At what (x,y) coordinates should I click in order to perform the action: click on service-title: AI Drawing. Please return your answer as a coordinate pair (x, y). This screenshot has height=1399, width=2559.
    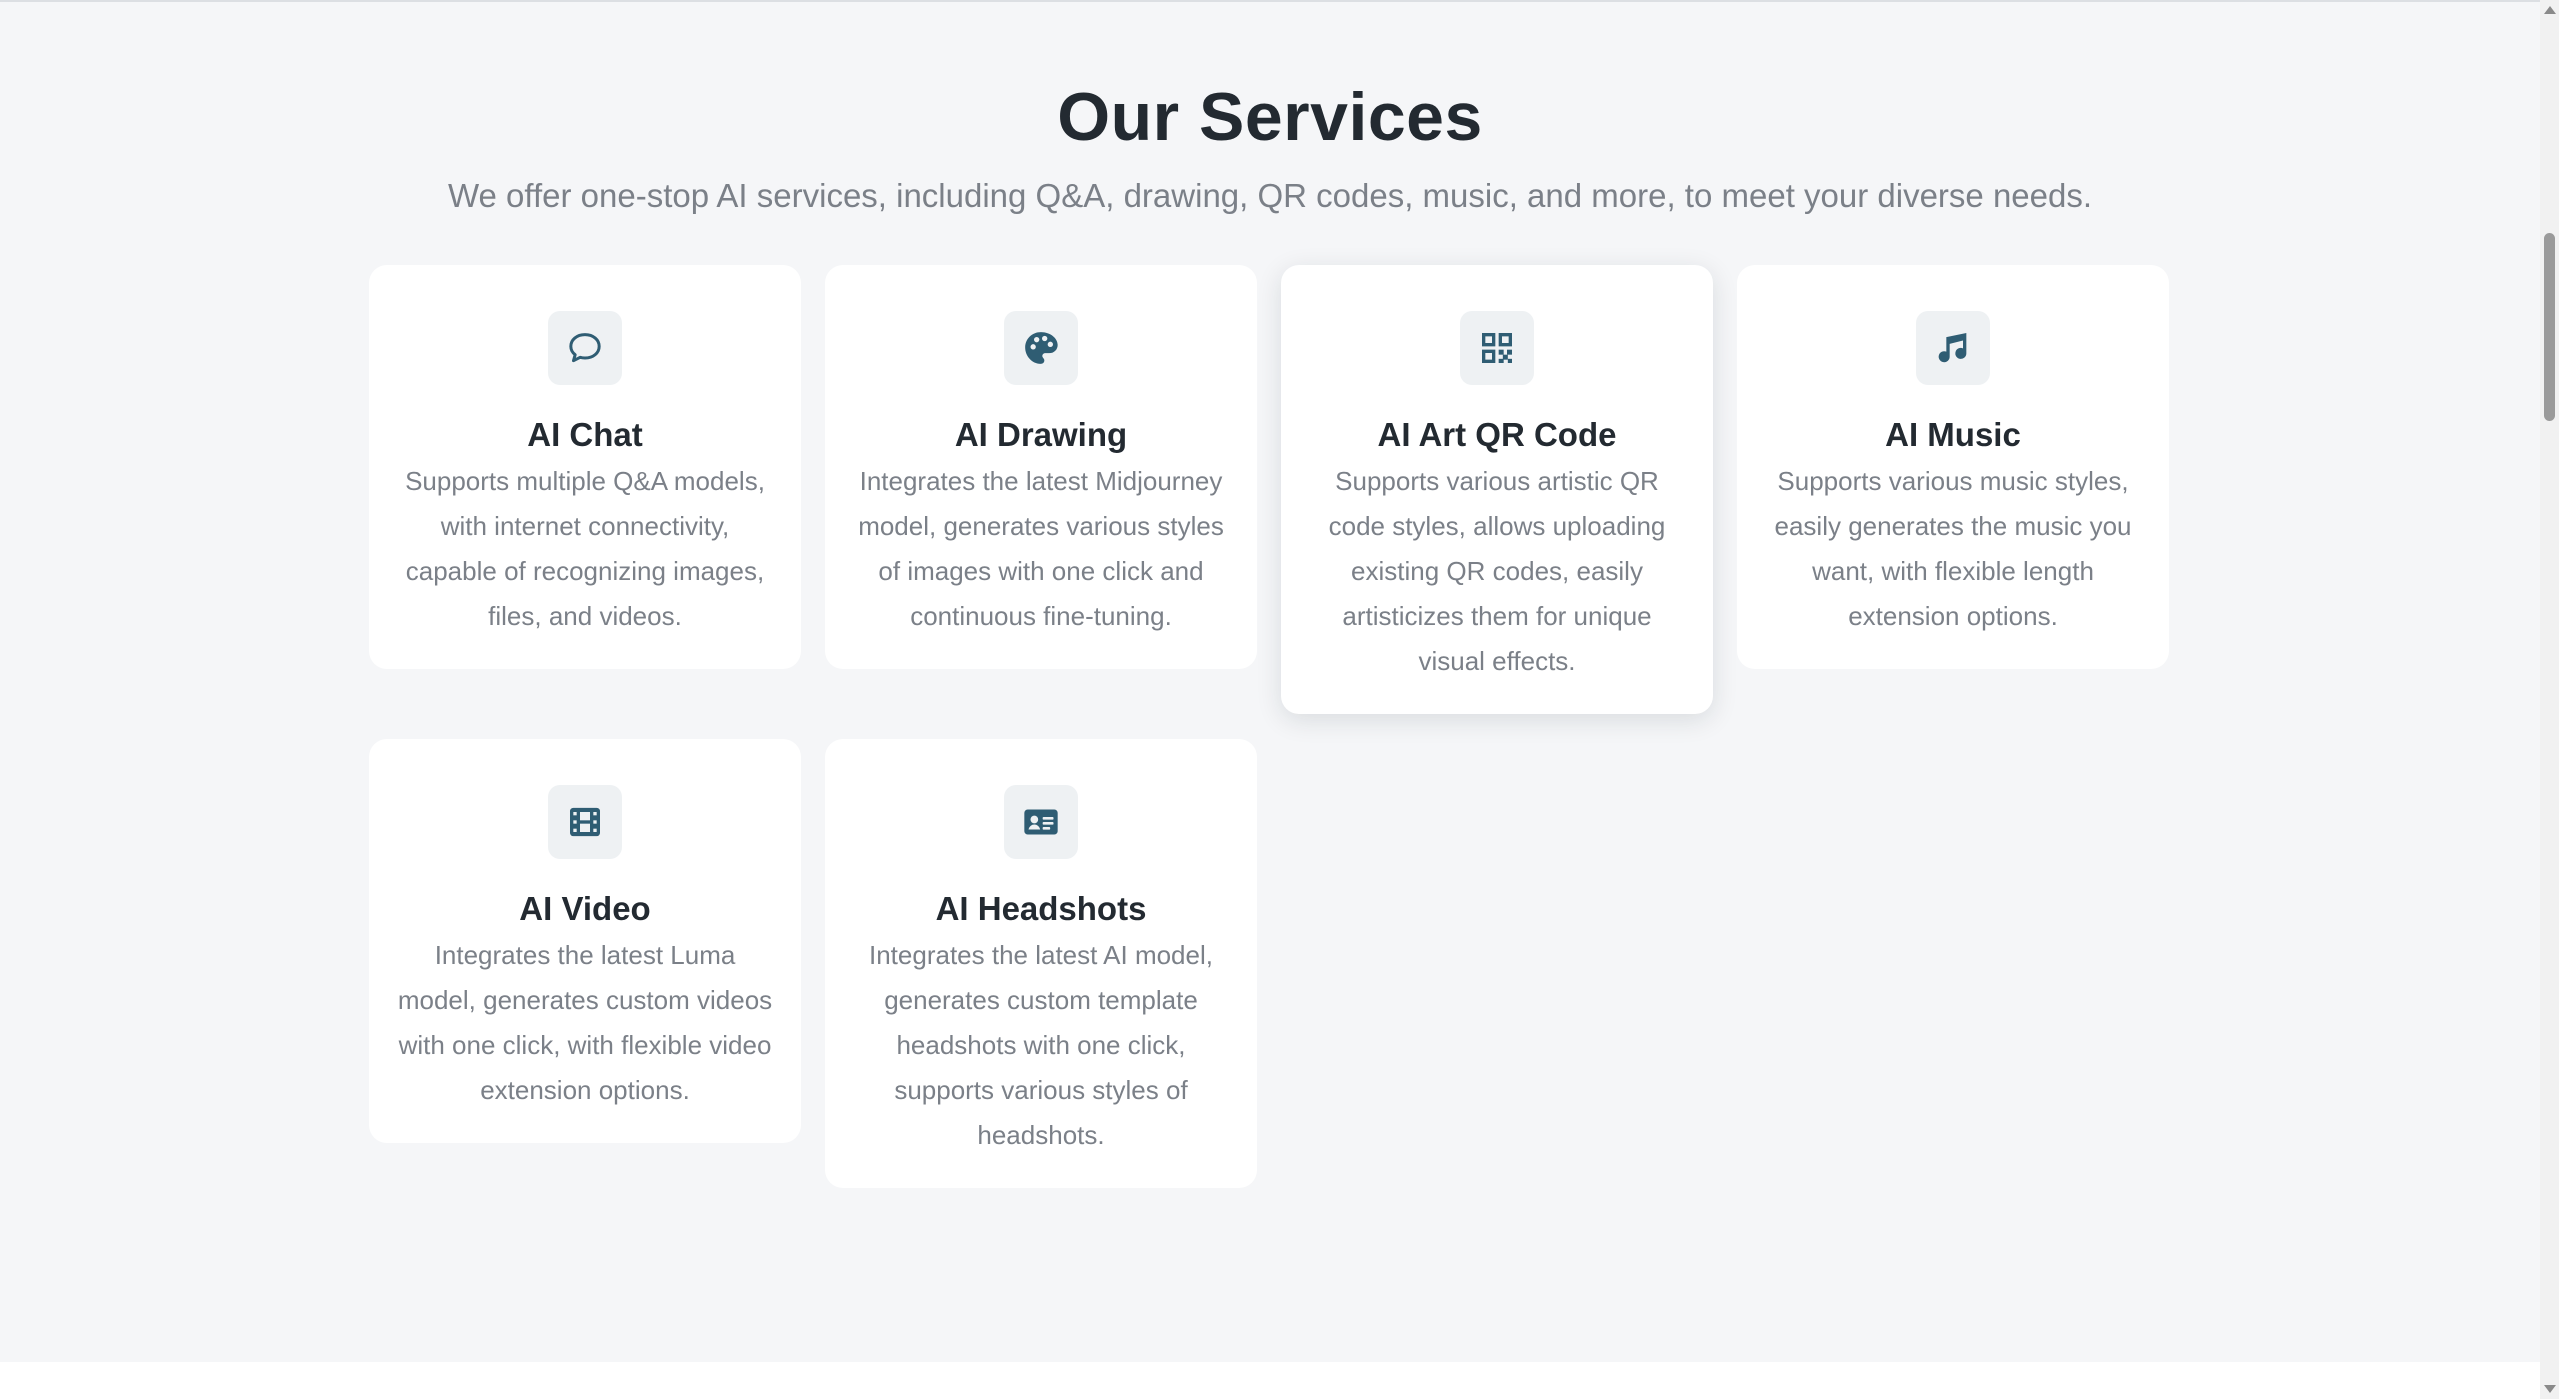
    Looking at the image, I should click on (1041, 434).